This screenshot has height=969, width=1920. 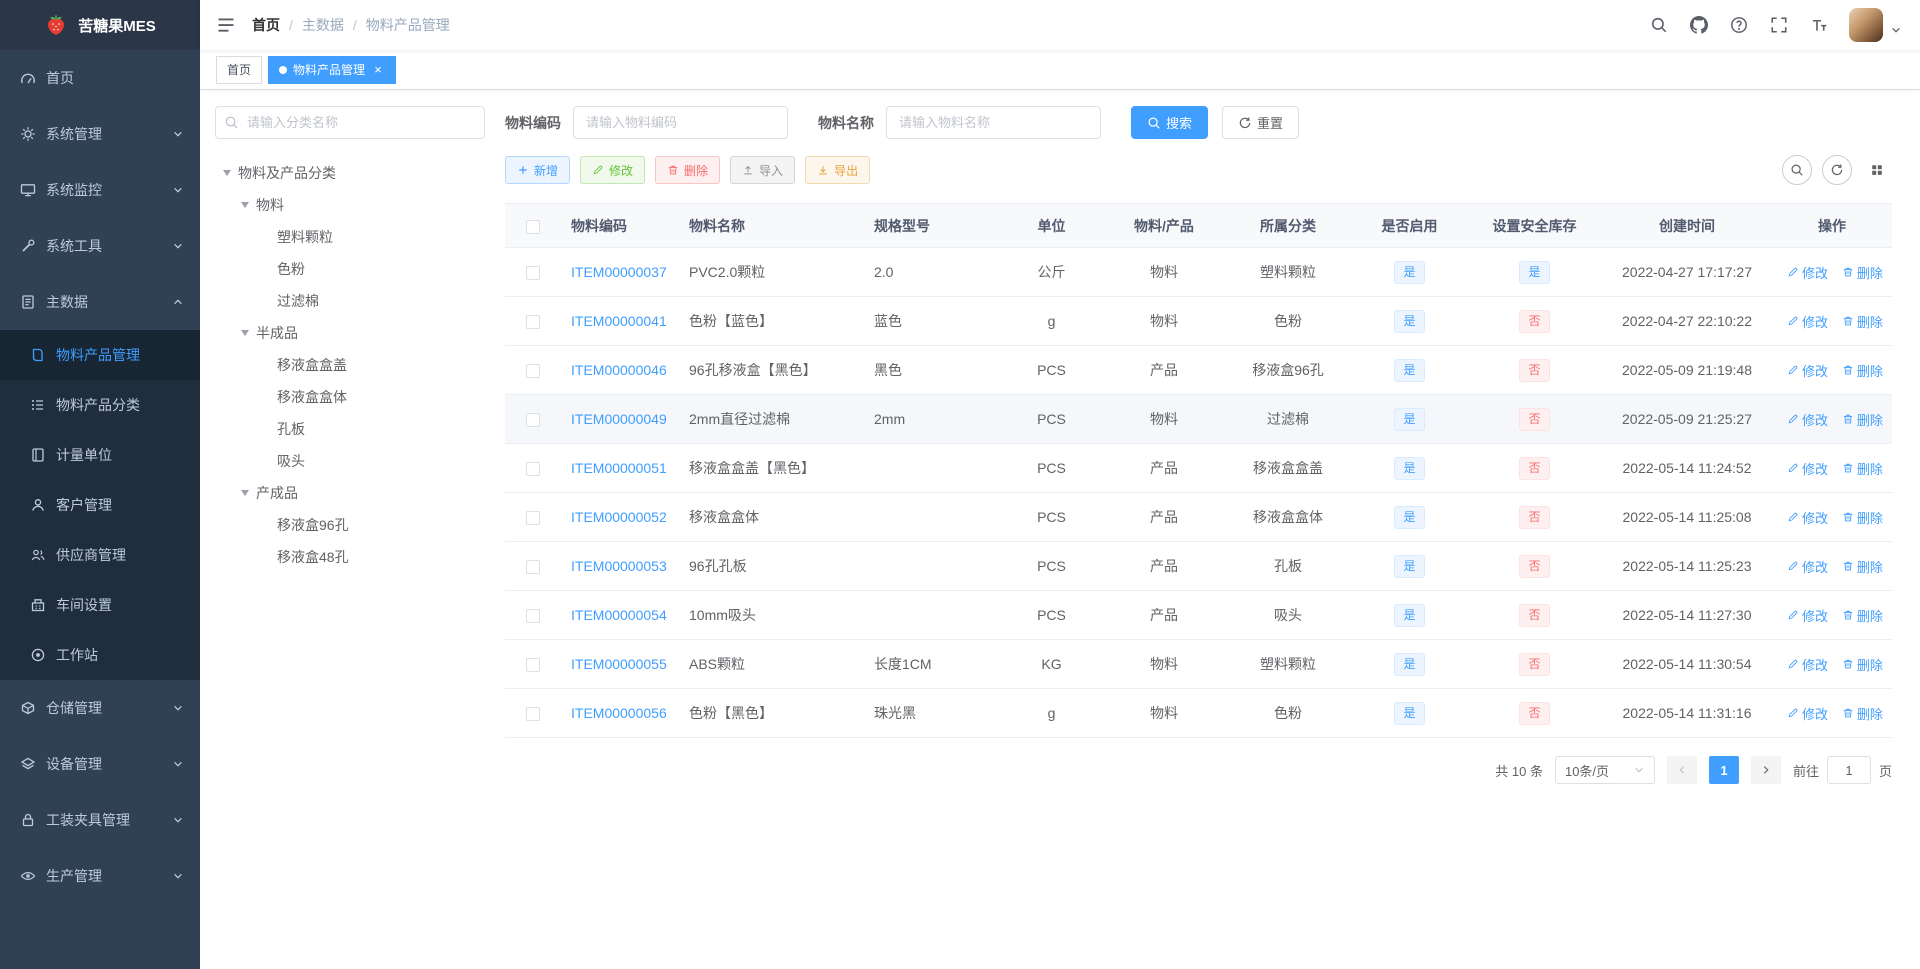 What do you see at coordinates (1765, 770) in the screenshot?
I see `next-page-button` at bounding box center [1765, 770].